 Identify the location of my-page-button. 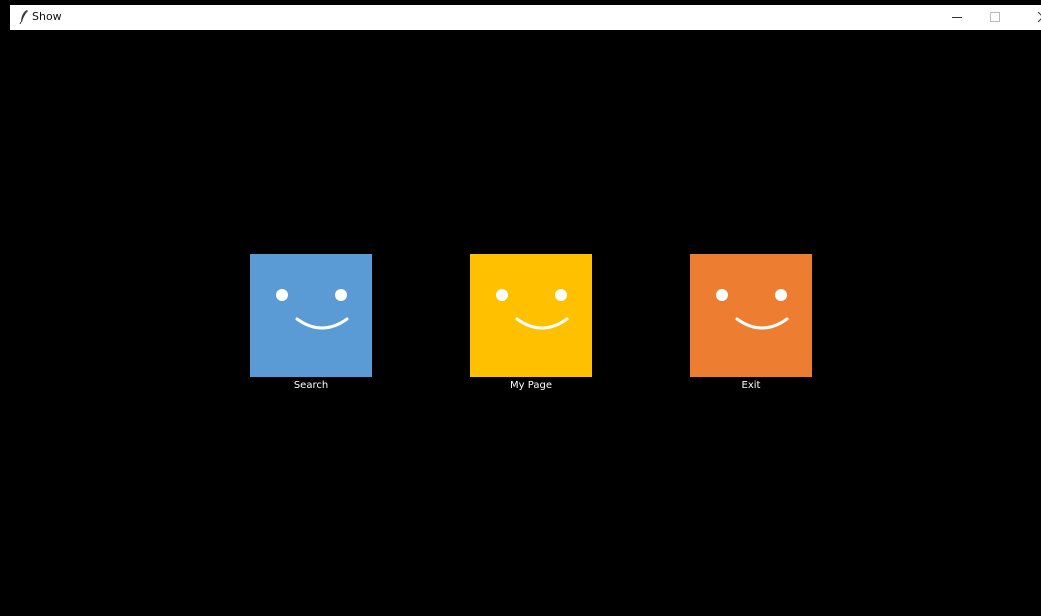
(531, 315).